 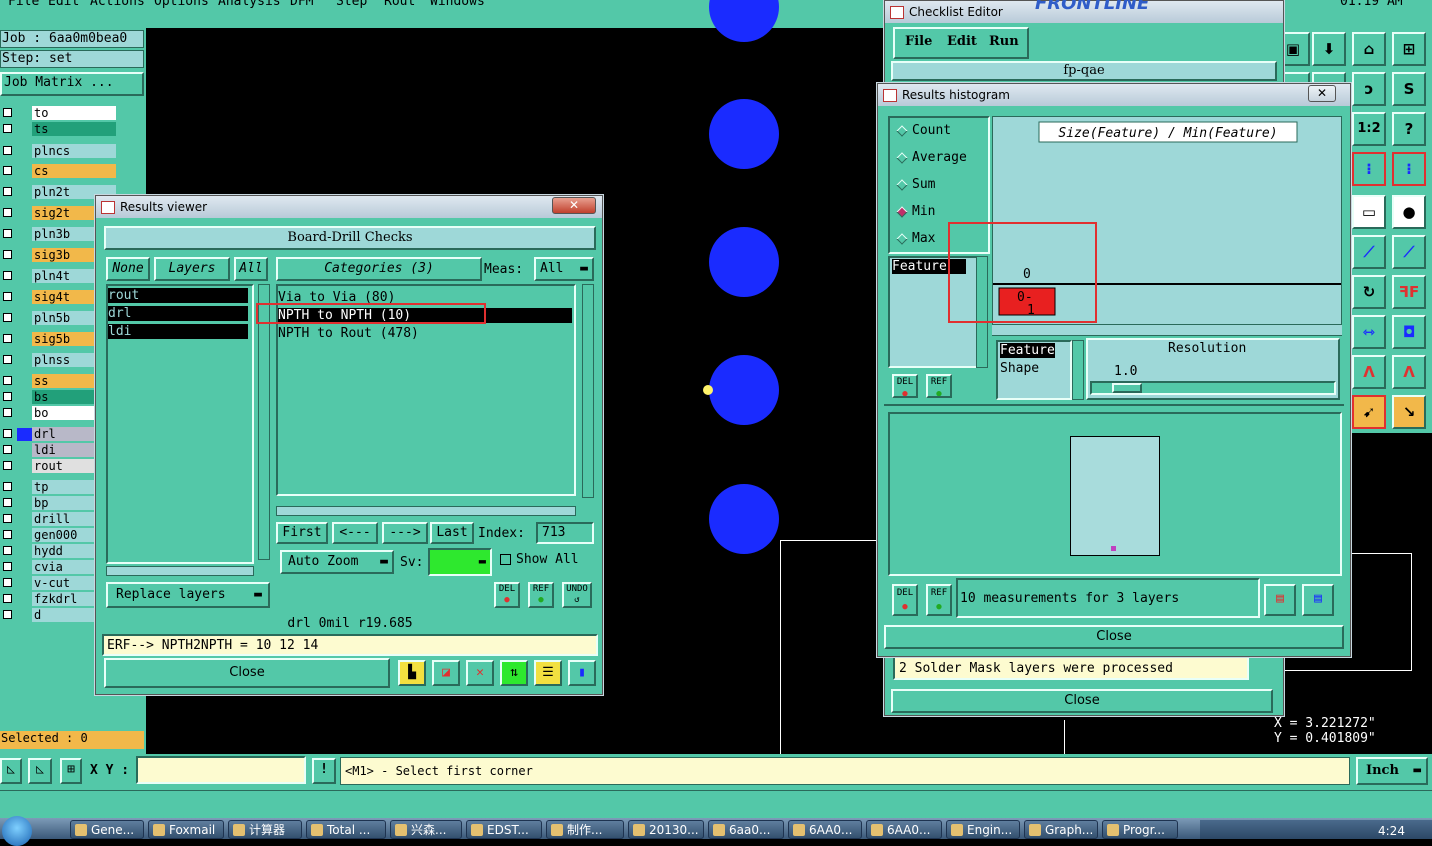 I want to click on scale-icon: 1:2, so click(x=1369, y=129).